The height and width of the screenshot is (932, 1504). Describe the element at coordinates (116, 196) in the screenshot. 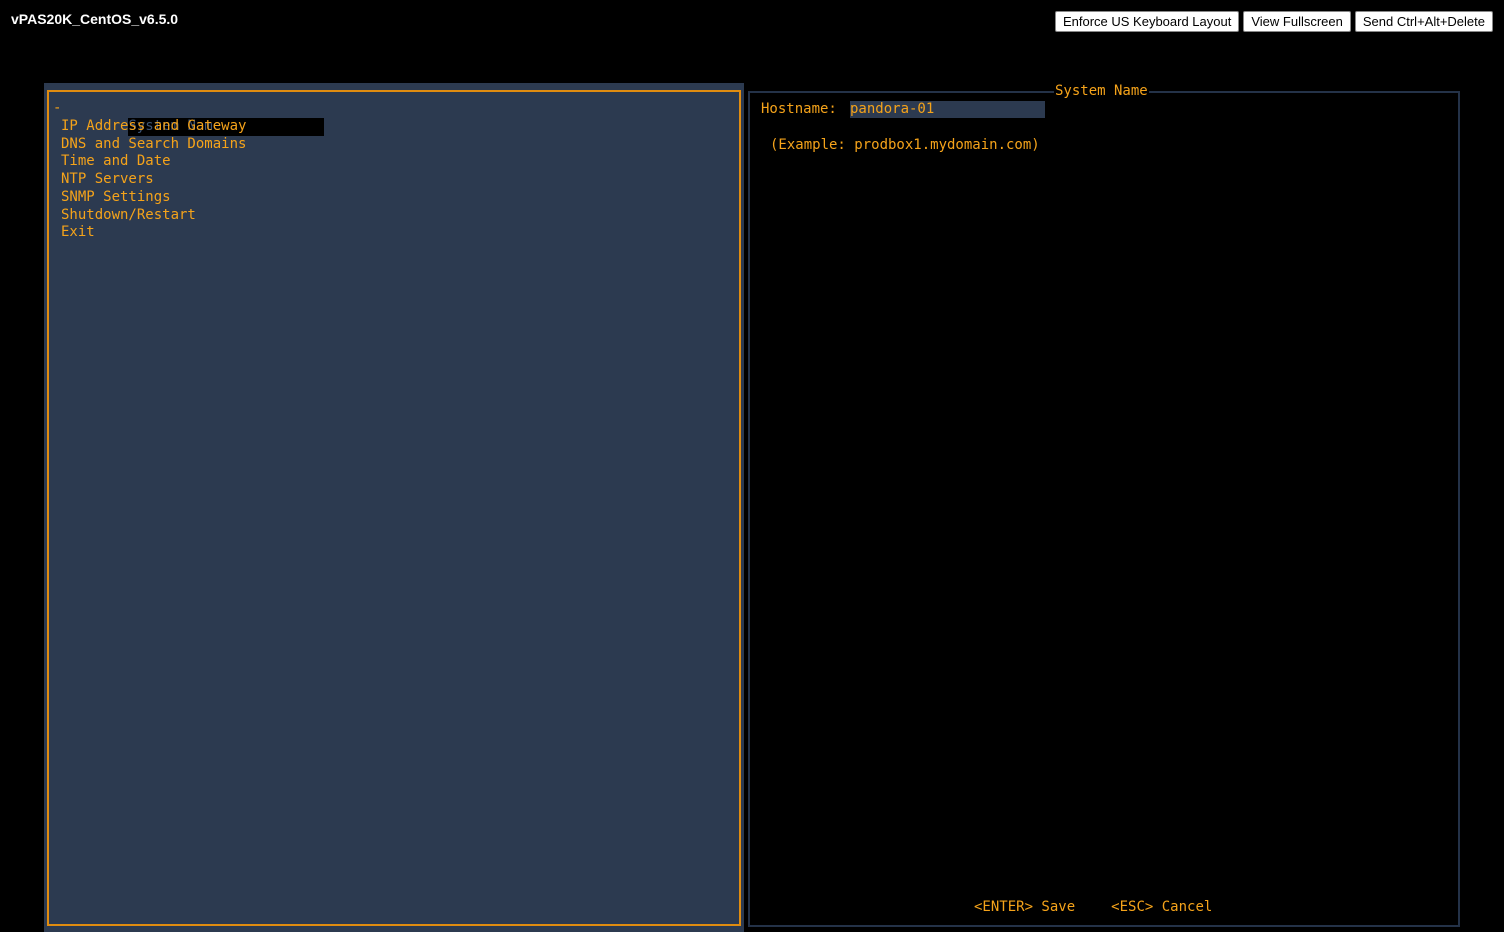

I see `menu-item-label: SNMP Settings` at that location.